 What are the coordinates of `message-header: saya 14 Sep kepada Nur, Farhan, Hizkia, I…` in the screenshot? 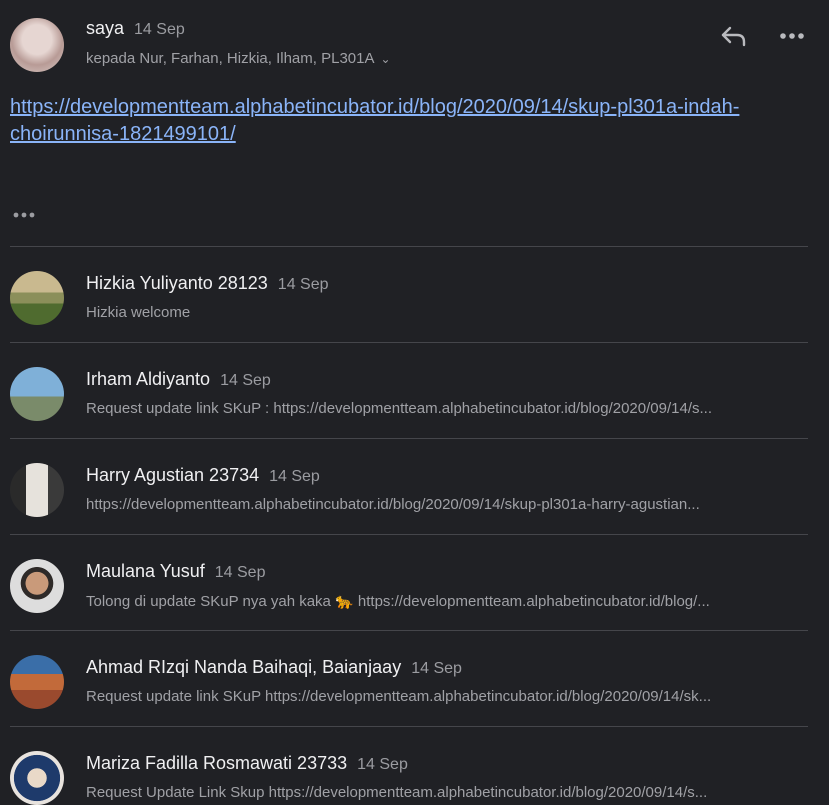 It's located at (414, 45).